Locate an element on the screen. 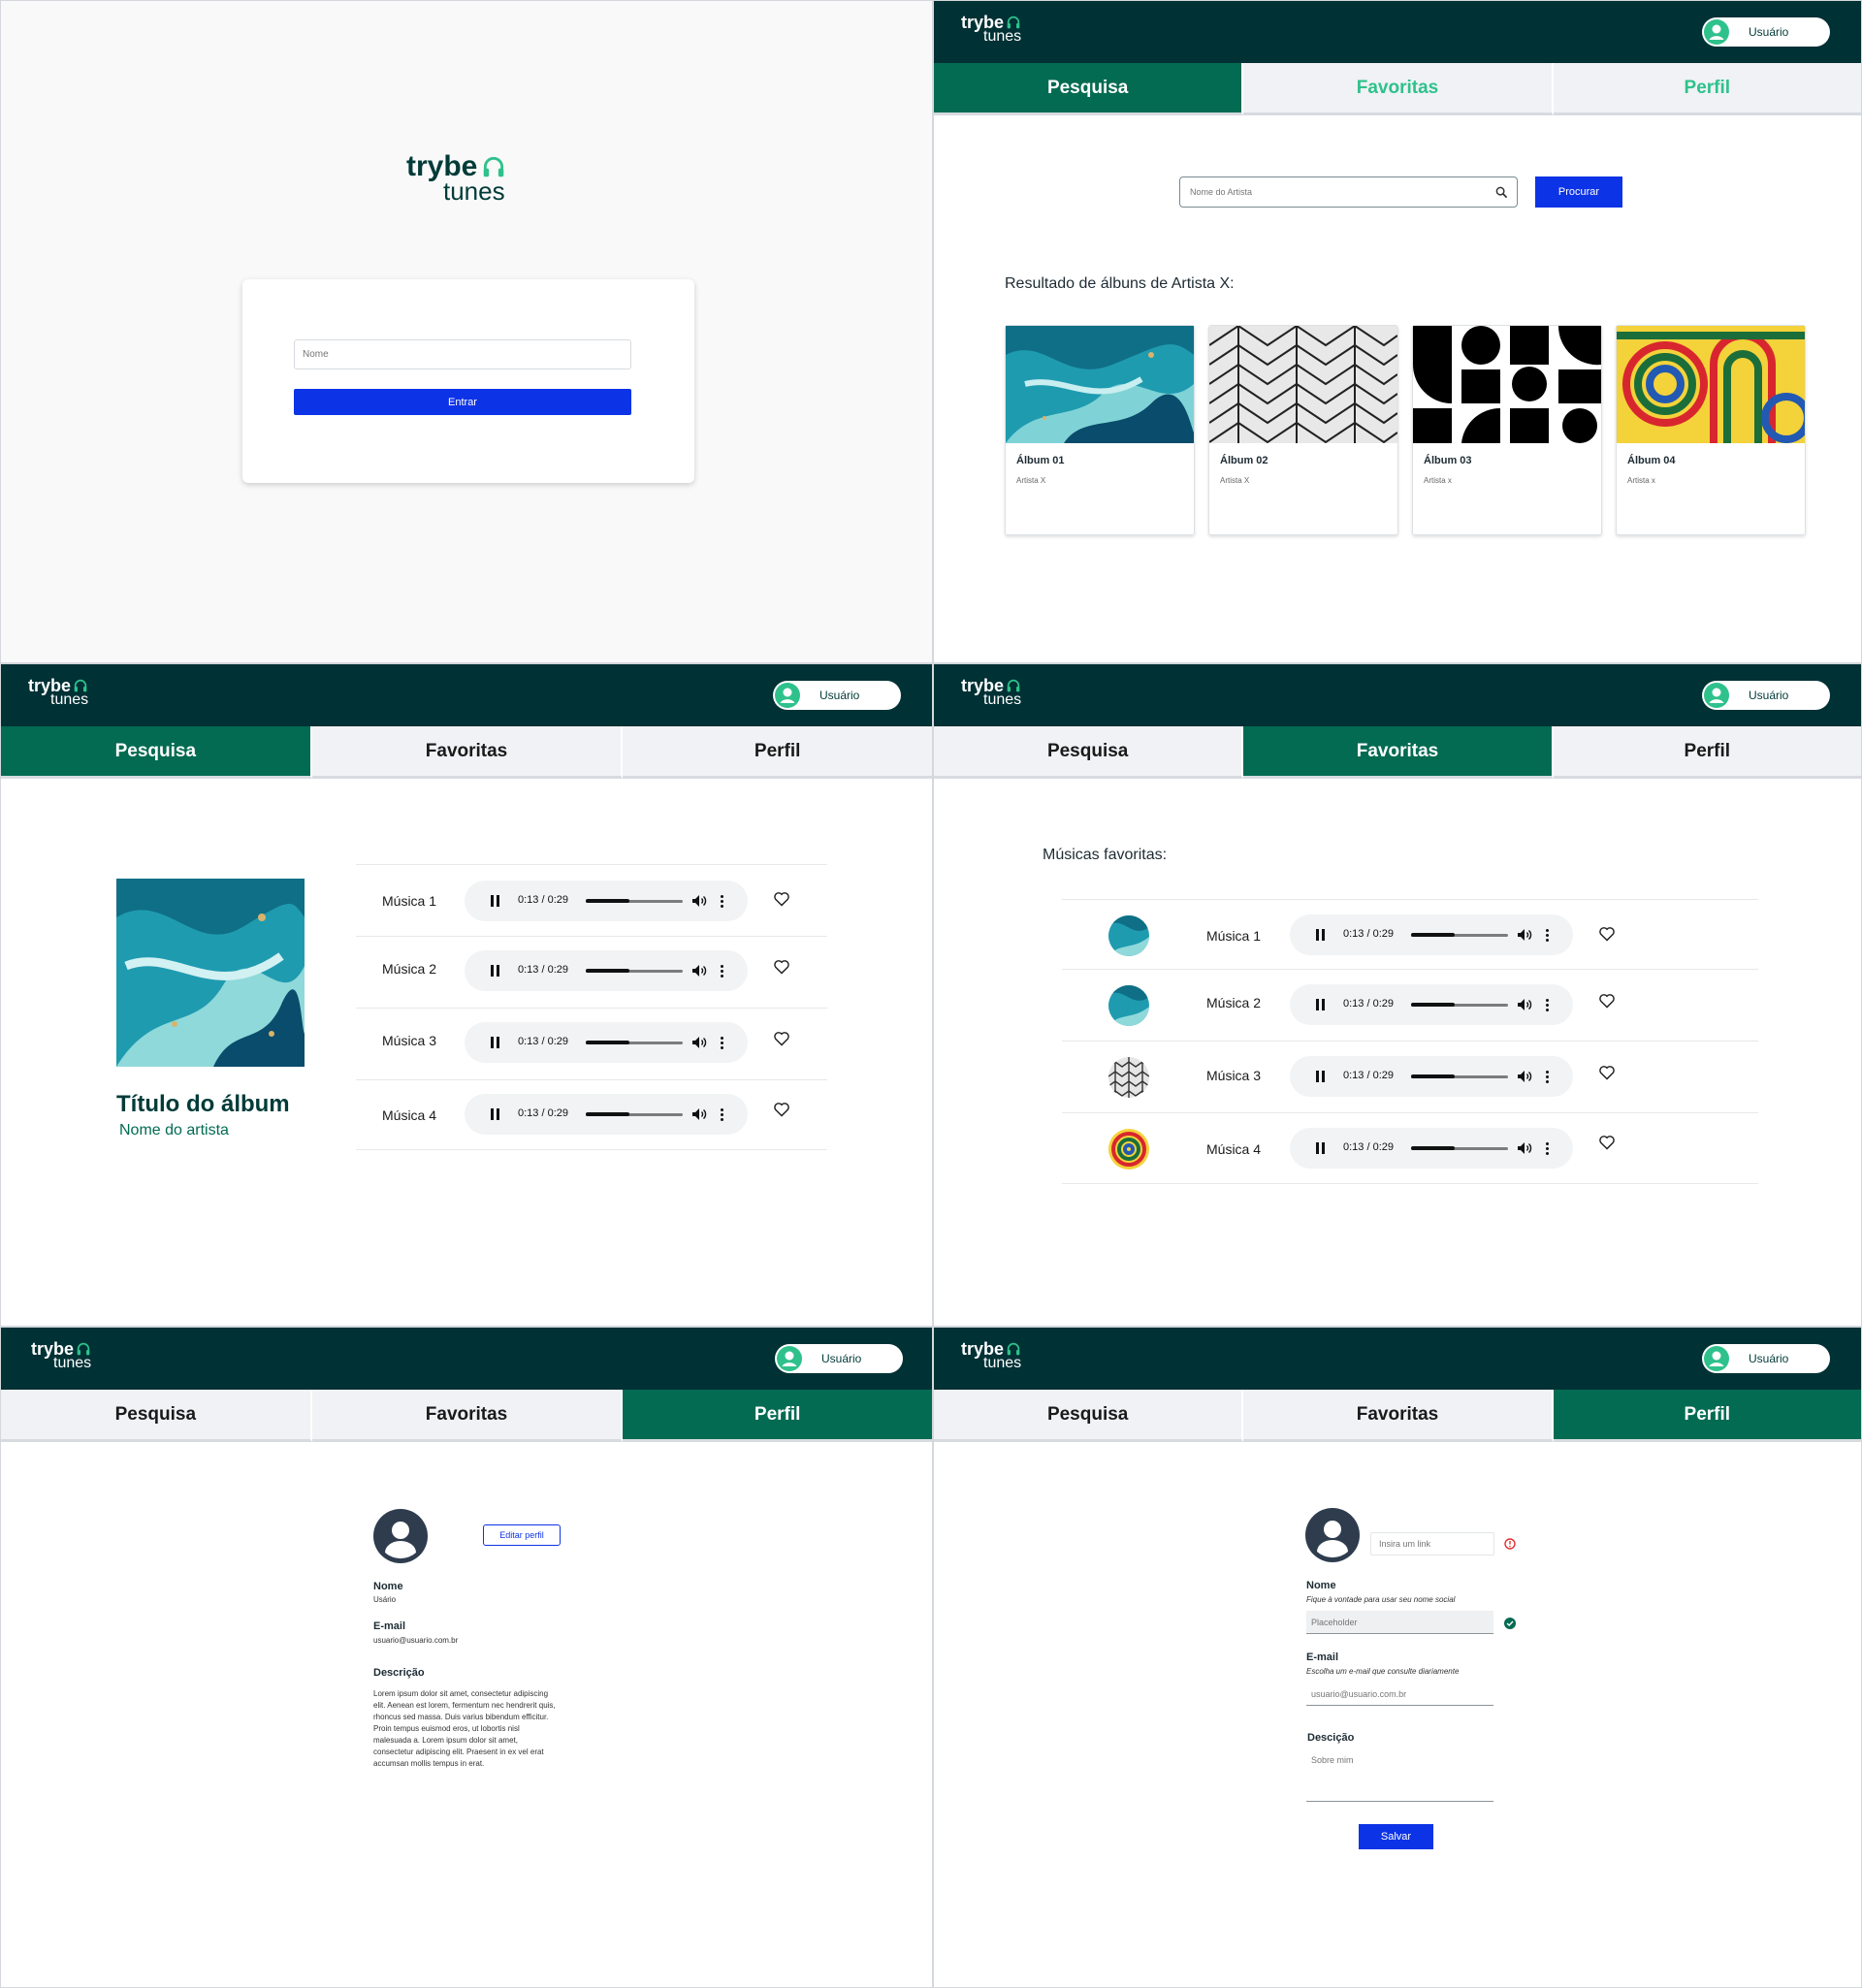  album-card: Álbum 02 Artista X is located at coordinates (1303, 430).